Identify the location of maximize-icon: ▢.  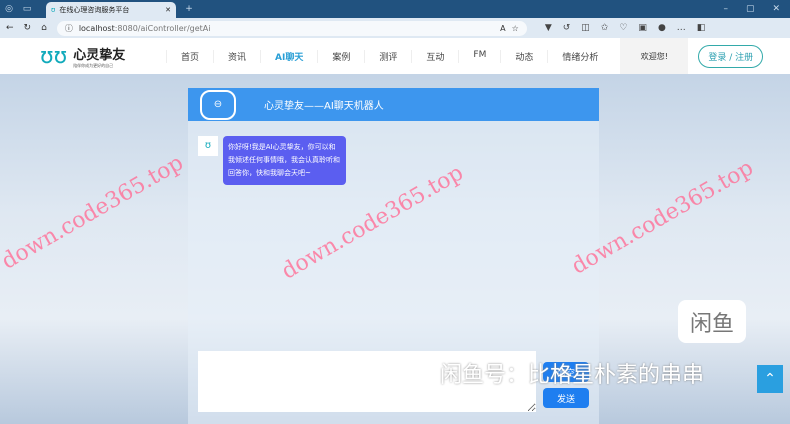
(750, 9).